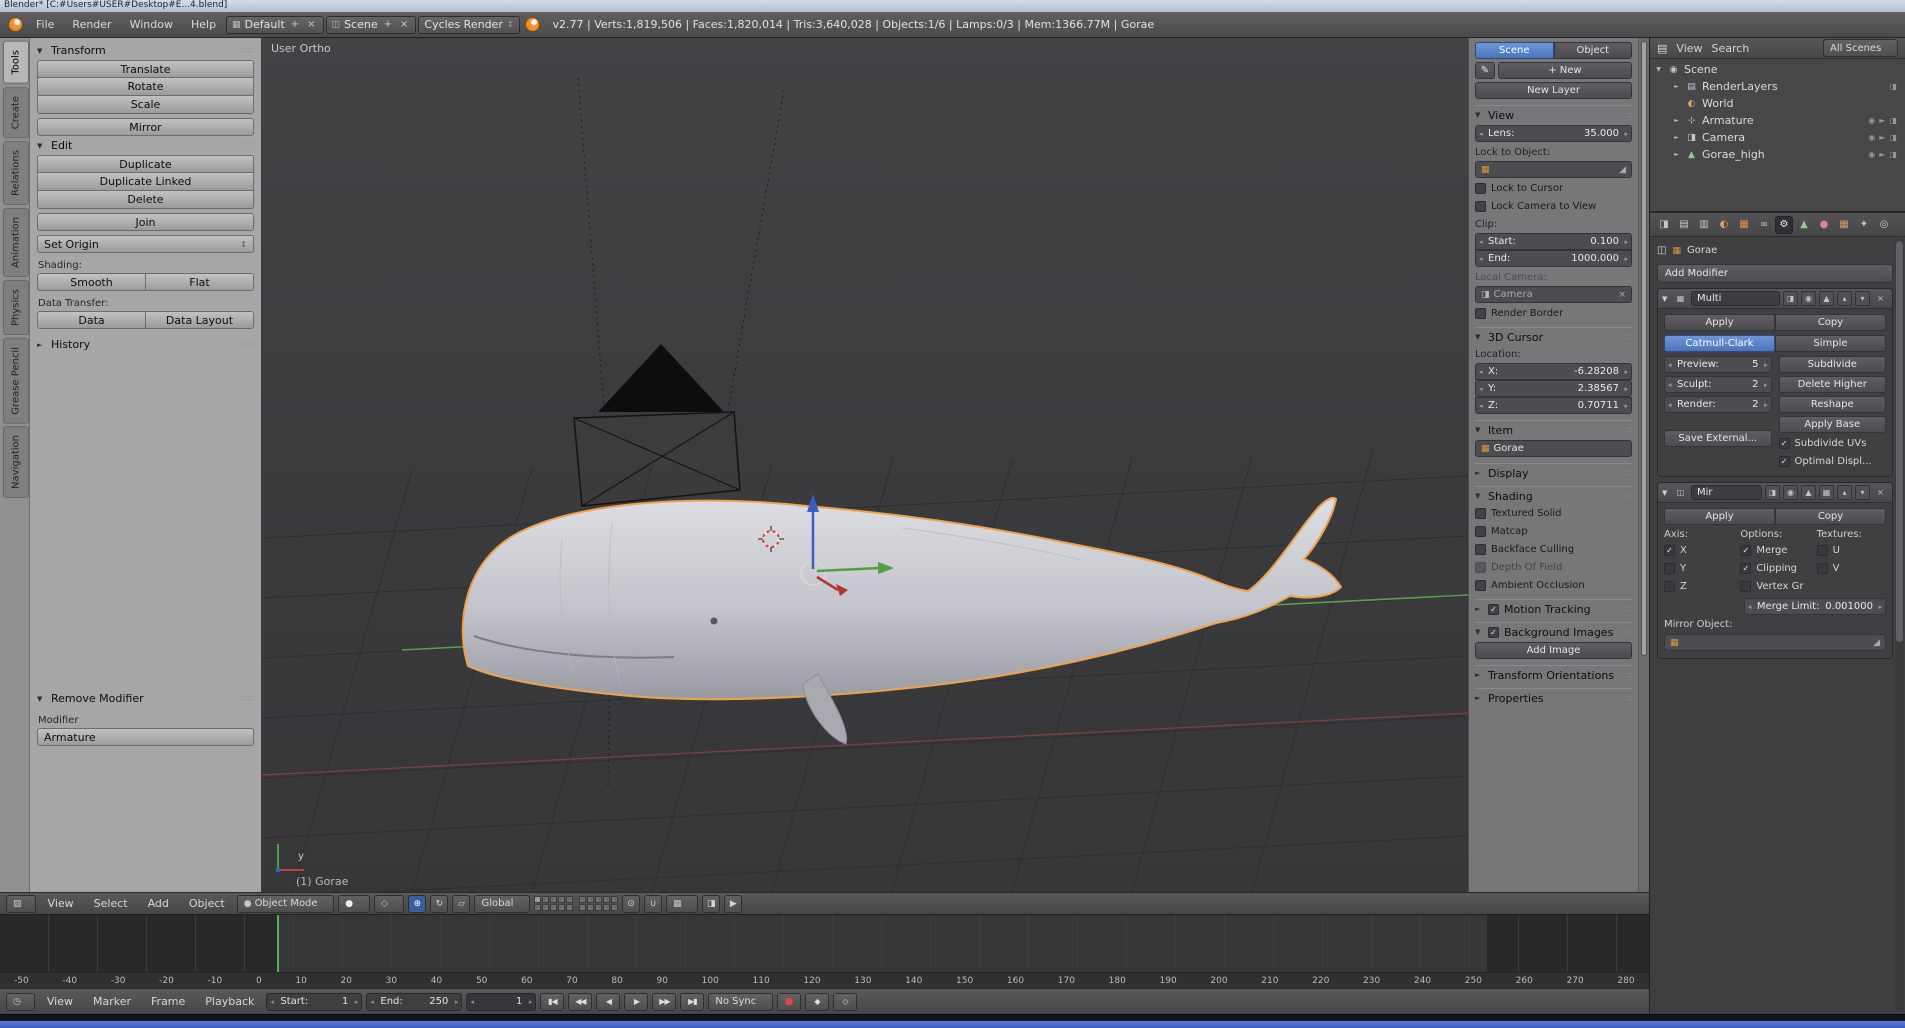 Image resolution: width=1905 pixels, height=1028 pixels. I want to click on render-toggle-icon: ◨, so click(1893, 86).